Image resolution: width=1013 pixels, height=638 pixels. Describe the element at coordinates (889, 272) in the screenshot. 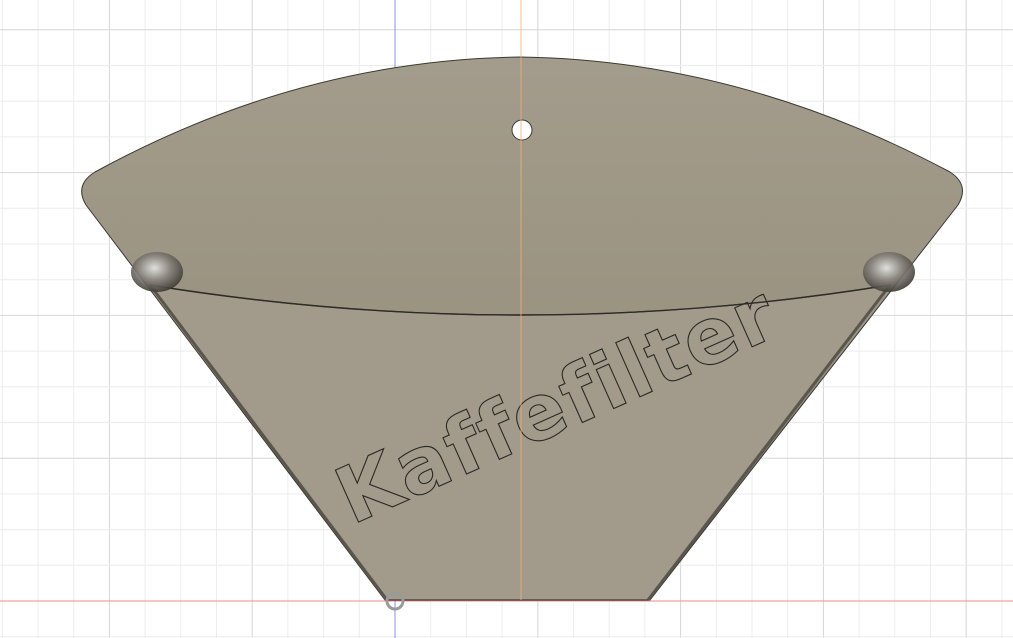

I see `screw-right-icon` at that location.